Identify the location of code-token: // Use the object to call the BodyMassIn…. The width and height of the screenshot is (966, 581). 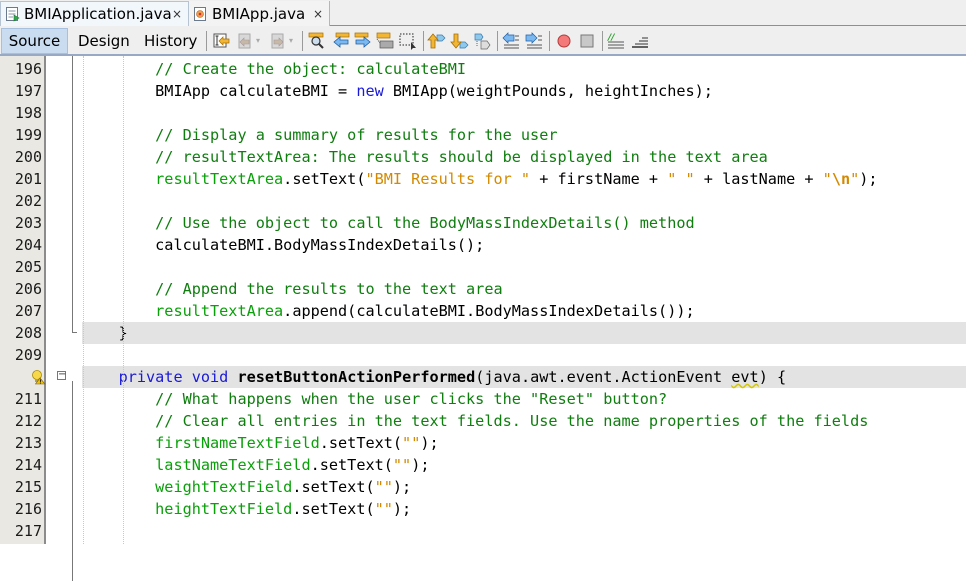
(425, 223).